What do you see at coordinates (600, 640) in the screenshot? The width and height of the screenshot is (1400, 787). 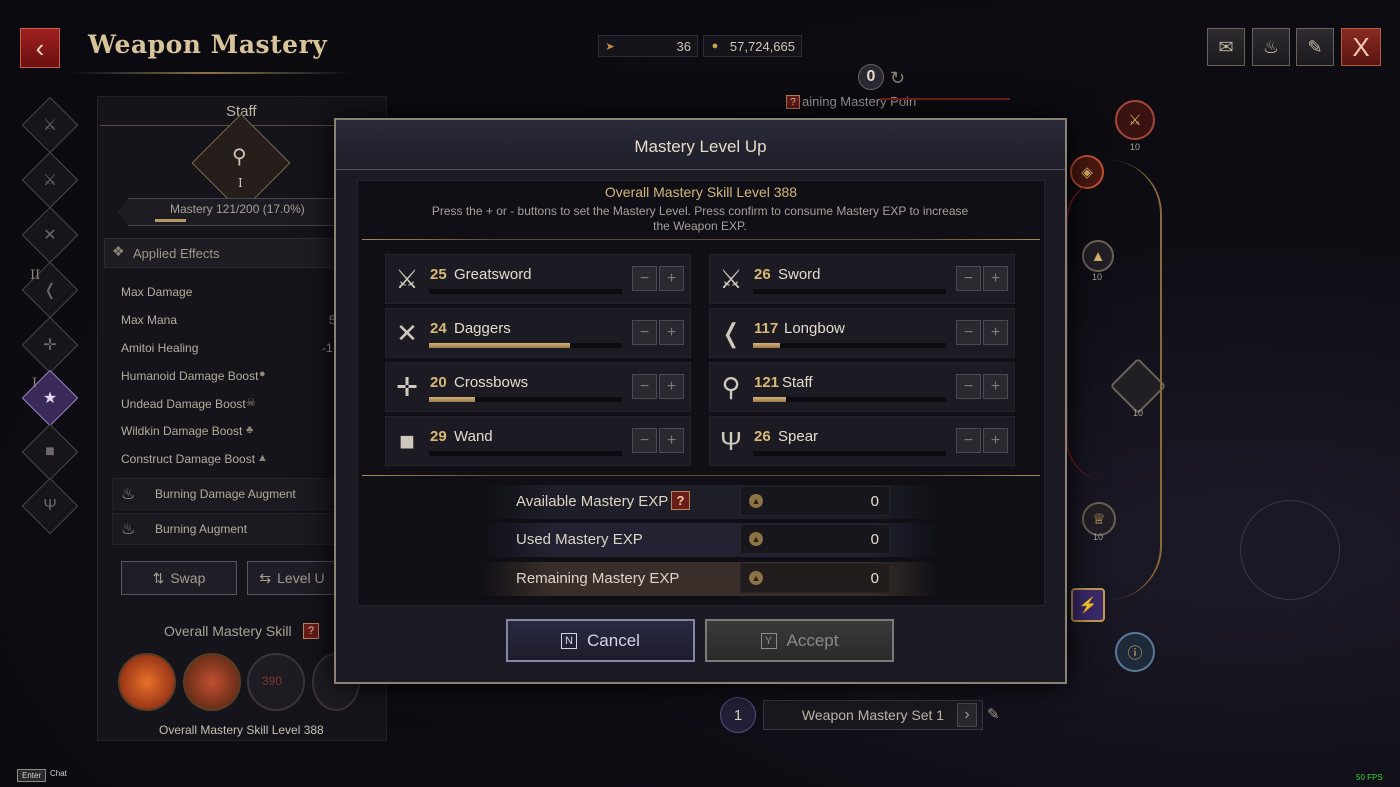 I see `cancel-button: N Cancel` at bounding box center [600, 640].